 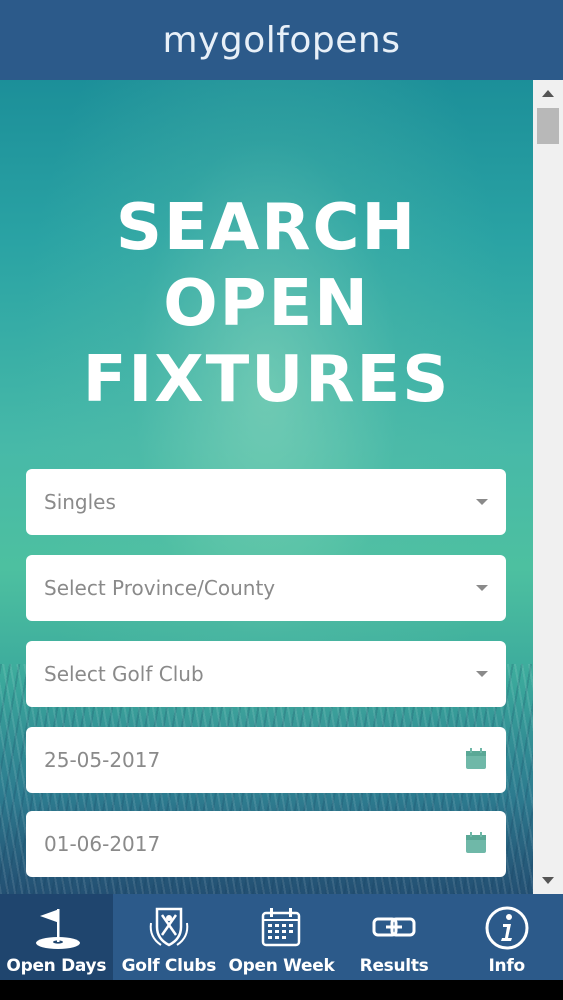 What do you see at coordinates (266, 502) in the screenshot?
I see `type-select: Singles` at bounding box center [266, 502].